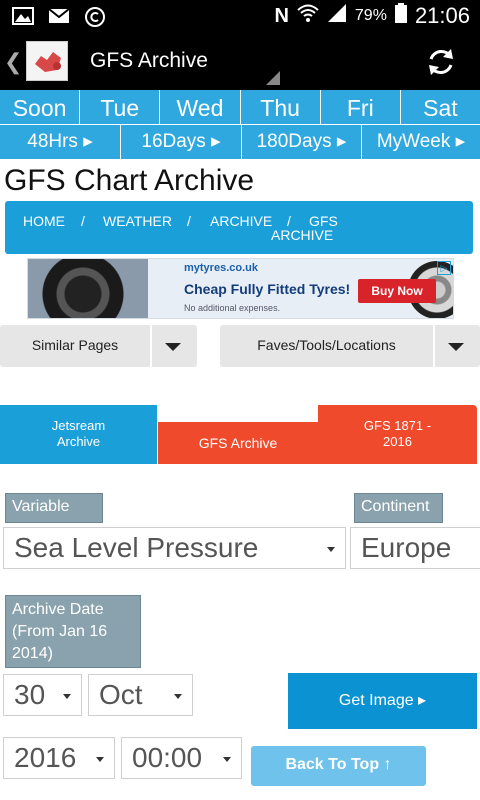  What do you see at coordinates (240, 16) in the screenshot?
I see `status-bar: N 79% 21:06` at bounding box center [240, 16].